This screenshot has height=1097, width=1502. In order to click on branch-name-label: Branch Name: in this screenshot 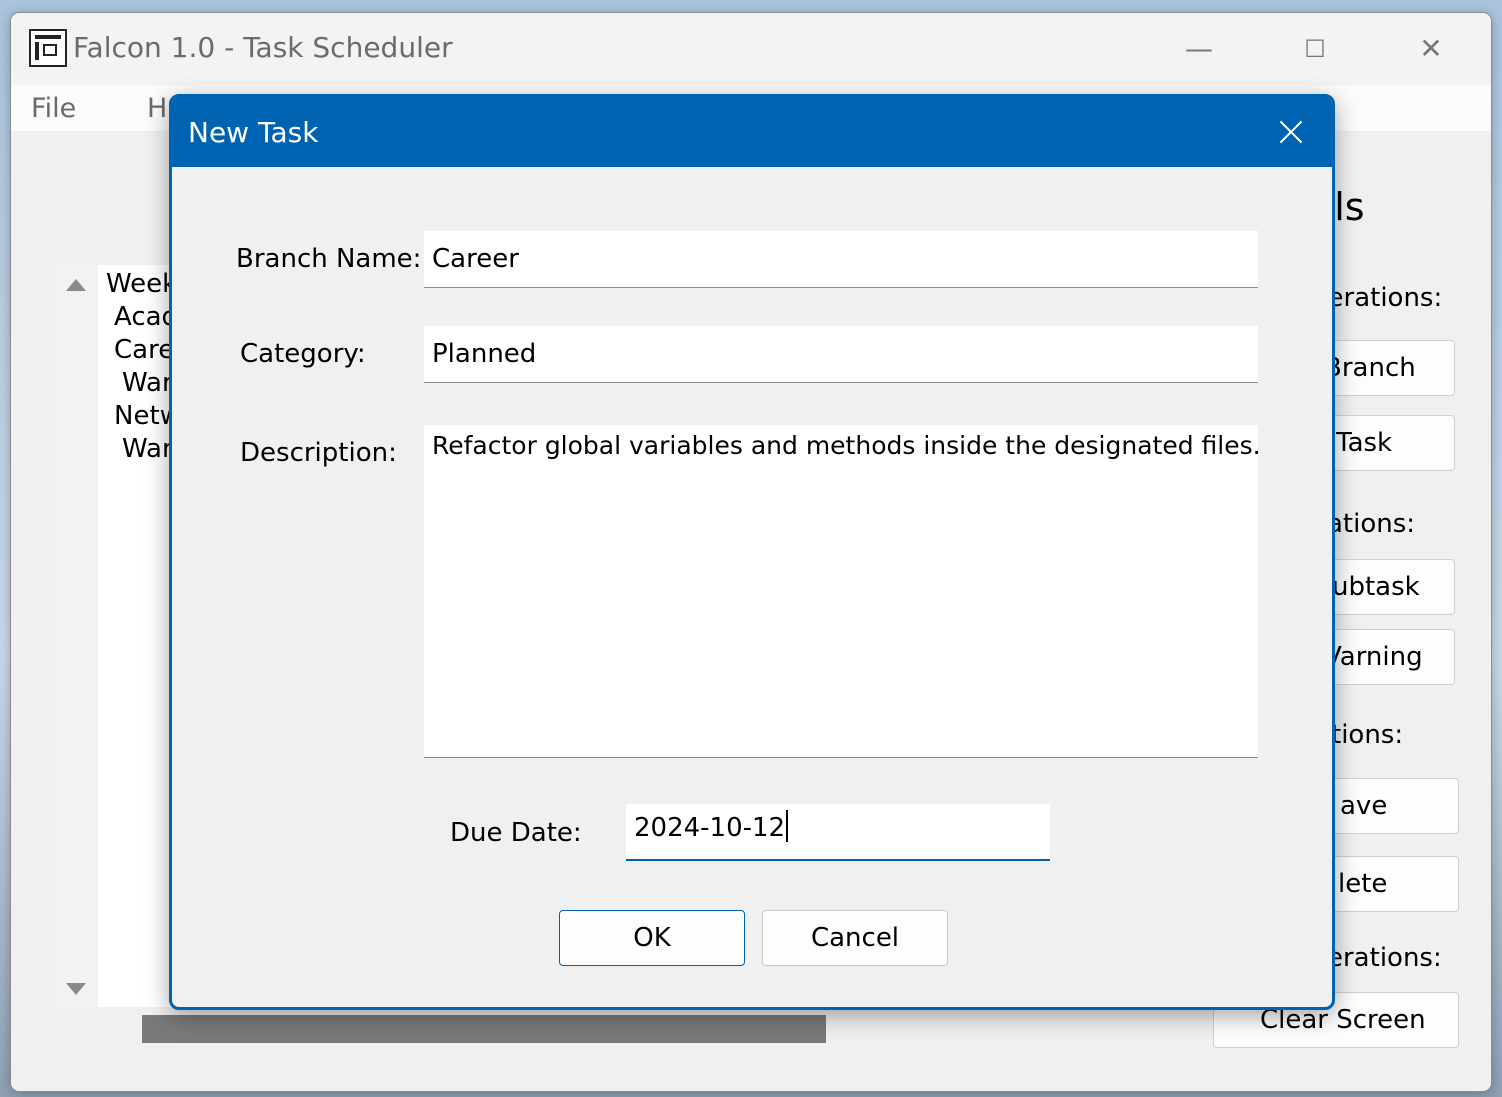, I will do `click(329, 259)`.